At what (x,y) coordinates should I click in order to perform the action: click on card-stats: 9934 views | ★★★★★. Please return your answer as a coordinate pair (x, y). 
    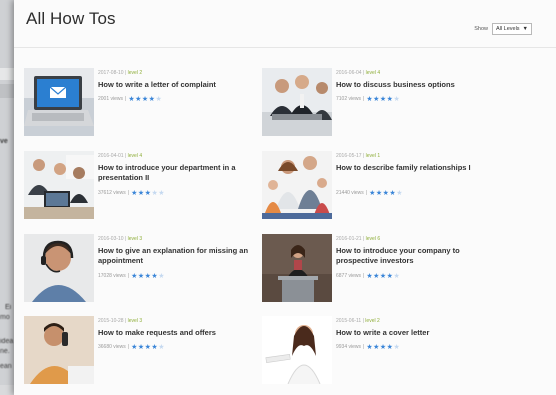
    Looking at the image, I should click on (368, 347).